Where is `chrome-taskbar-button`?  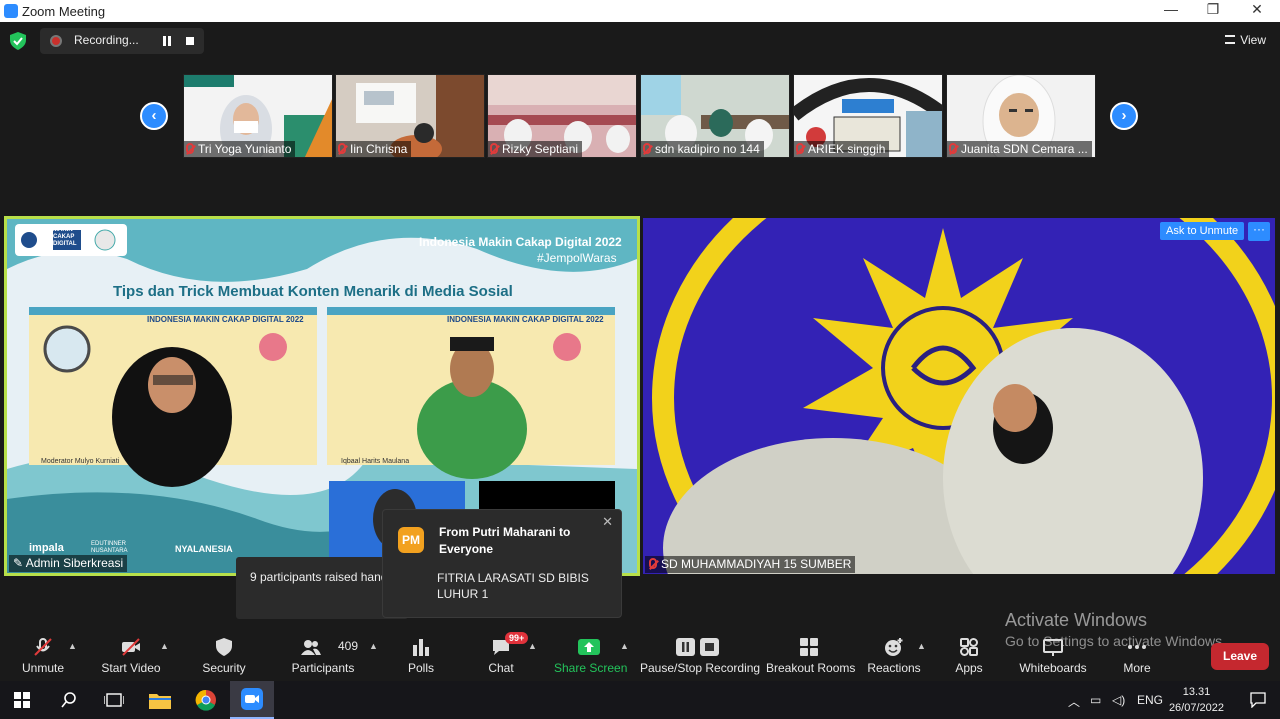
chrome-taskbar-button is located at coordinates (206, 700).